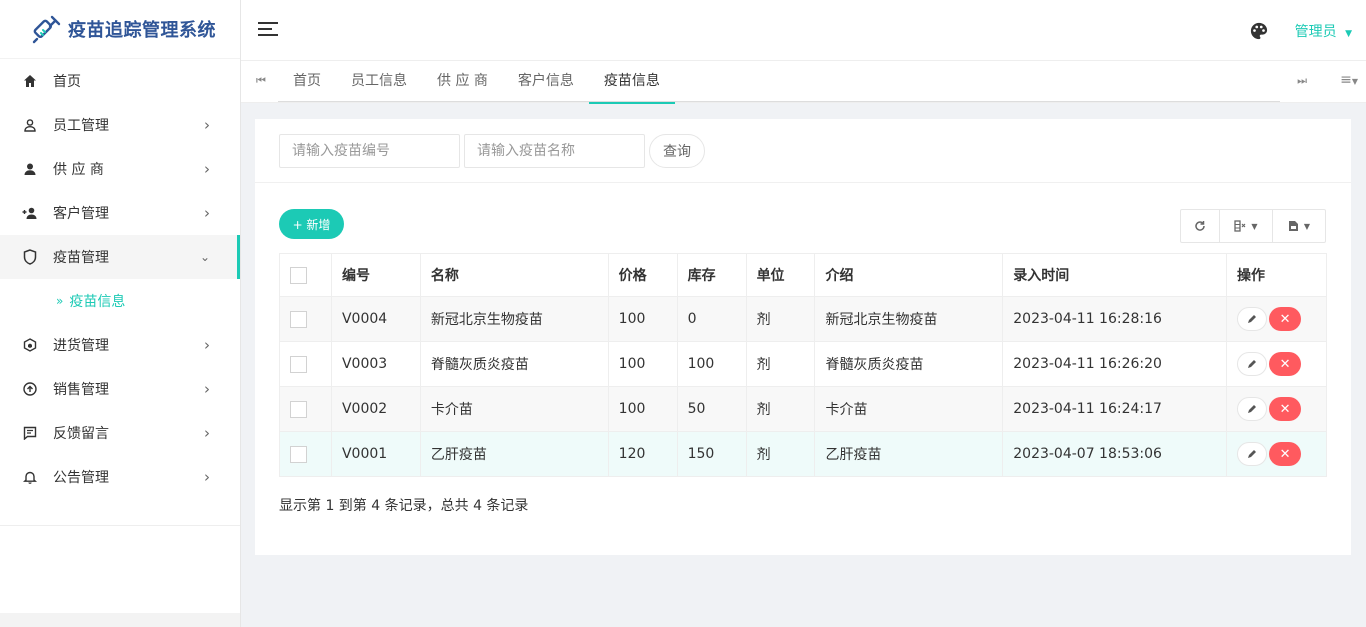  I want to click on column-header: 介绍, so click(909, 275).